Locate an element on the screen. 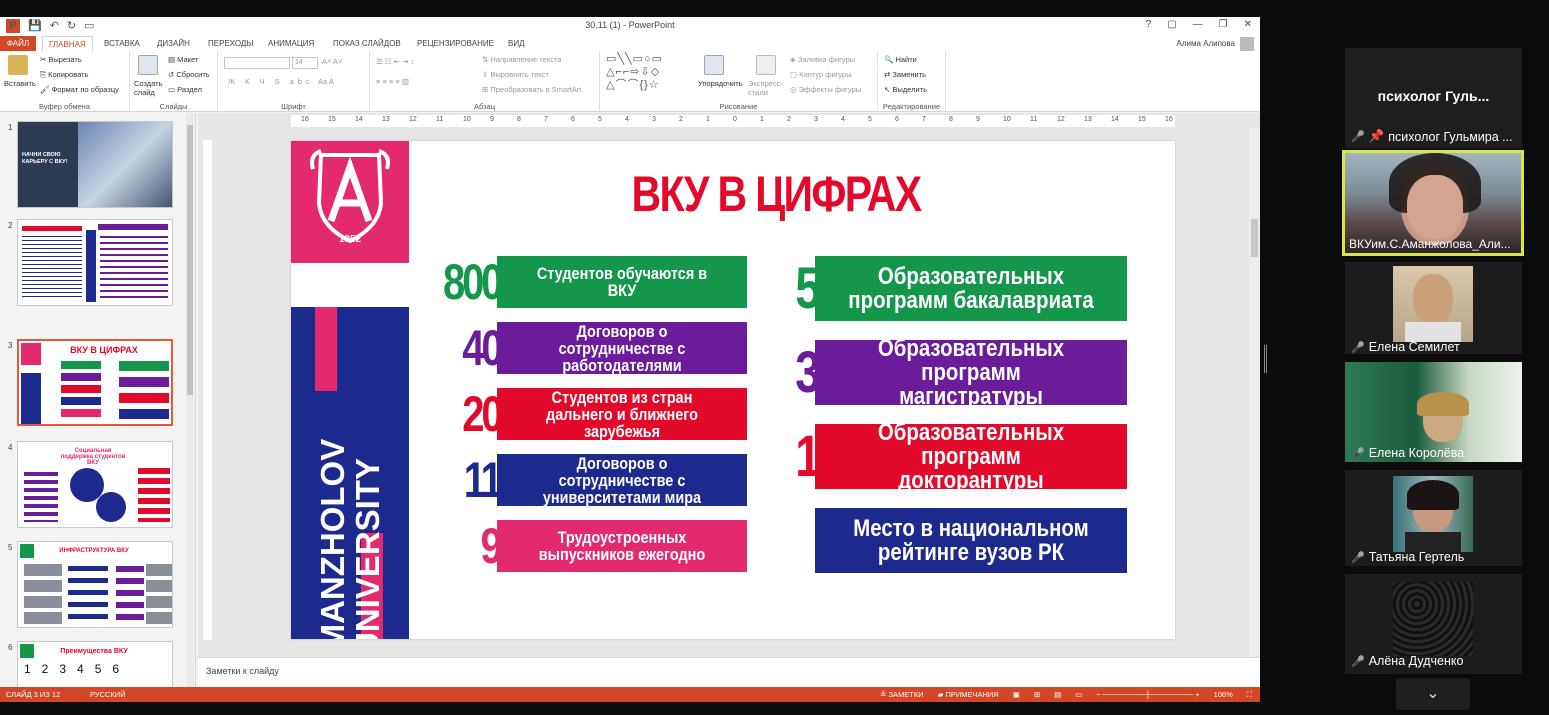  arrange-icon is located at coordinates (714, 65).